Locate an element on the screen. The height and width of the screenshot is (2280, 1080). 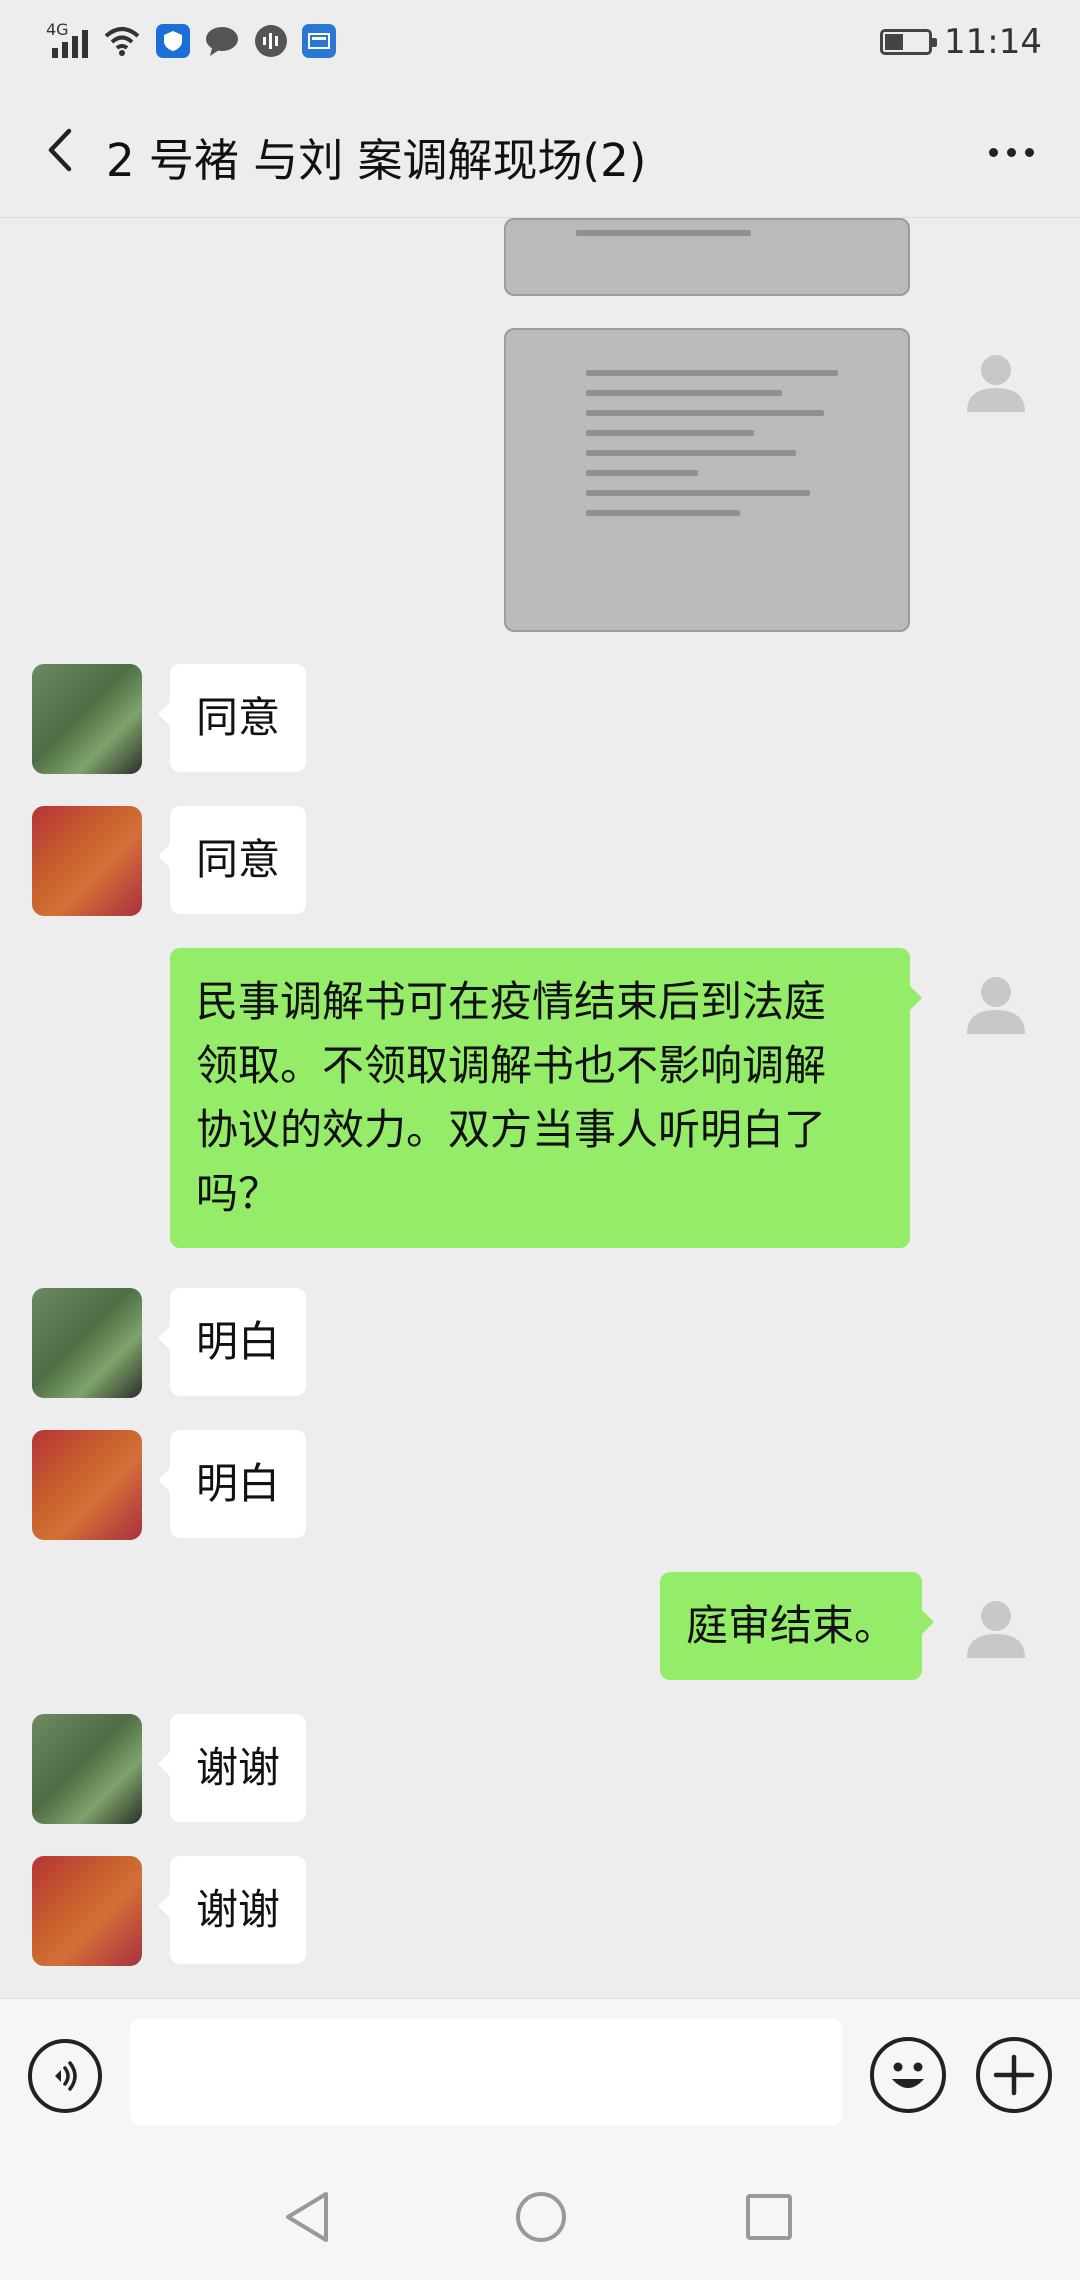
voice-icon is located at coordinates (66, 2076).